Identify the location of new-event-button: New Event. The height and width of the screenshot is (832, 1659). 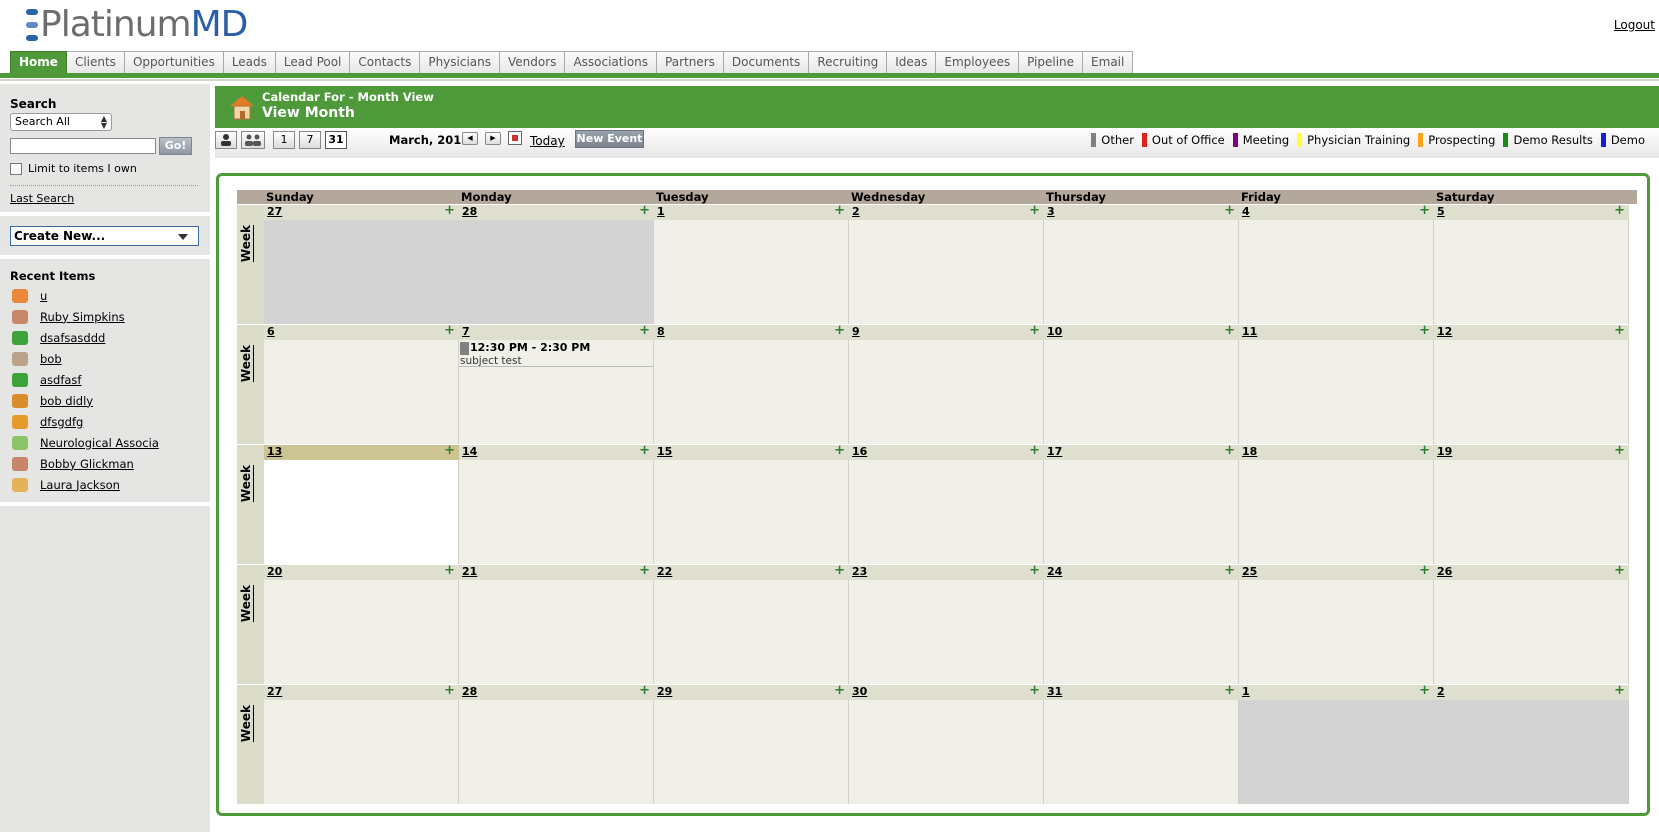
(609, 139).